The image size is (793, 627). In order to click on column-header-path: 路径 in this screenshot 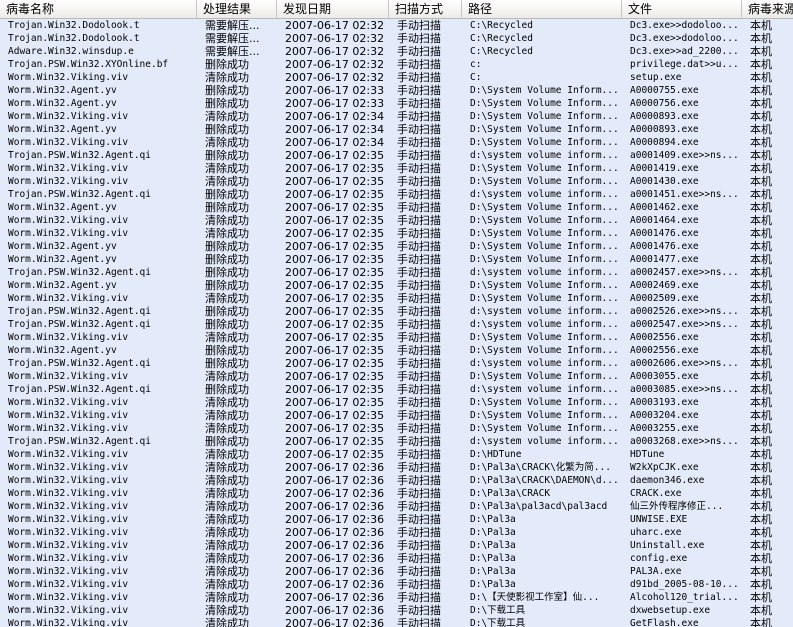, I will do `click(542, 9)`.